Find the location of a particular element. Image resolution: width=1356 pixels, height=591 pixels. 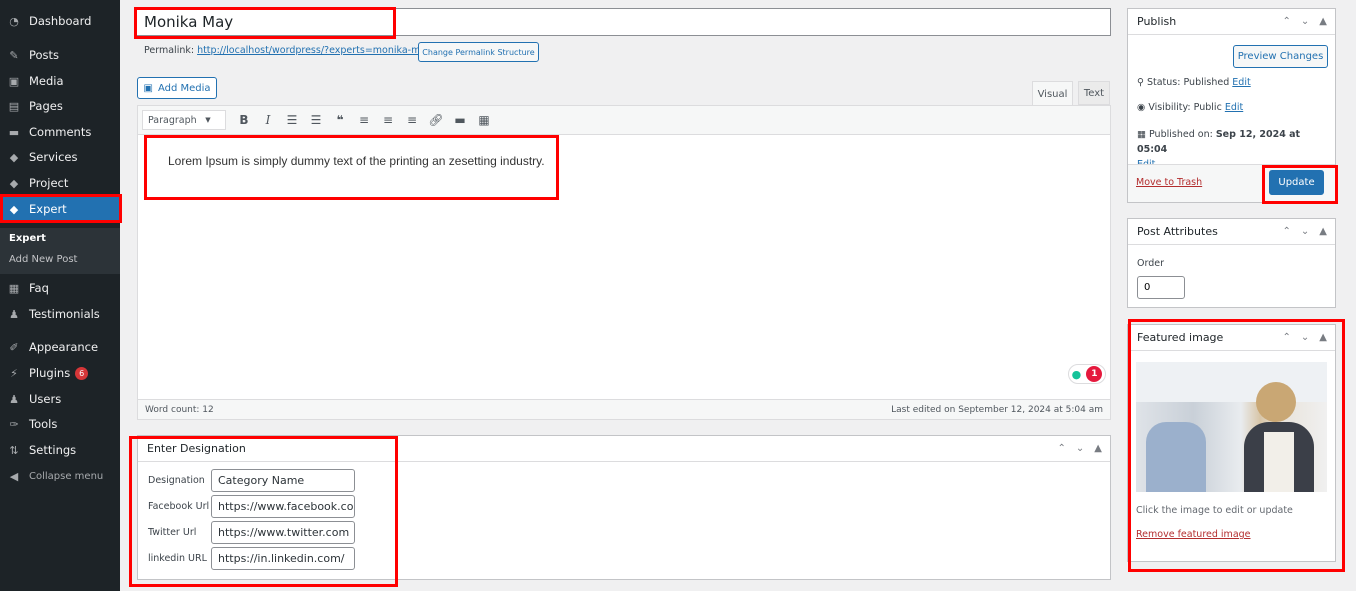

submenu-add-new-post: Add New Post is located at coordinates (60, 259).